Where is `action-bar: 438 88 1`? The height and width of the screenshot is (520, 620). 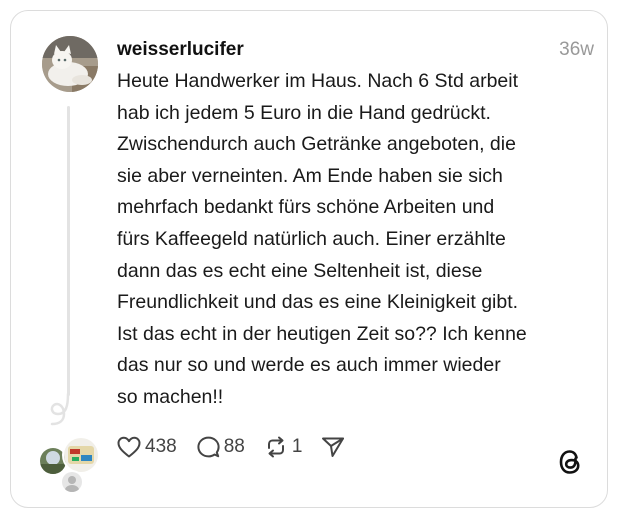
action-bar: 438 88 1 is located at coordinates (240, 447).